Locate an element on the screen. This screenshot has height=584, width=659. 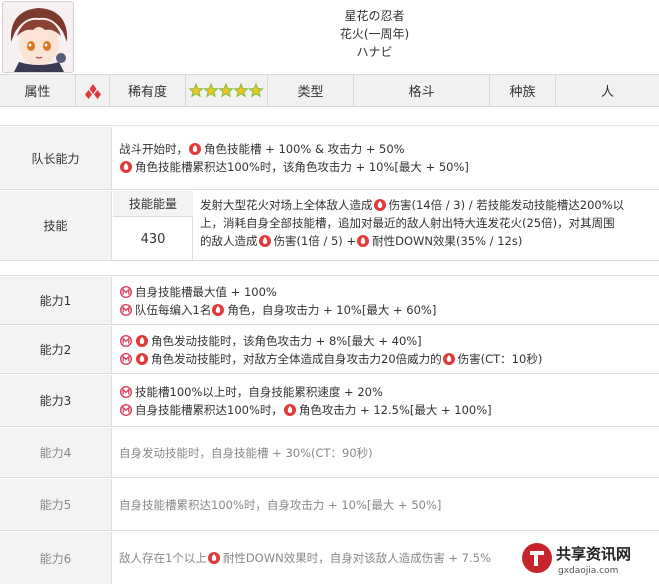
attribute-value is located at coordinates (93, 90).